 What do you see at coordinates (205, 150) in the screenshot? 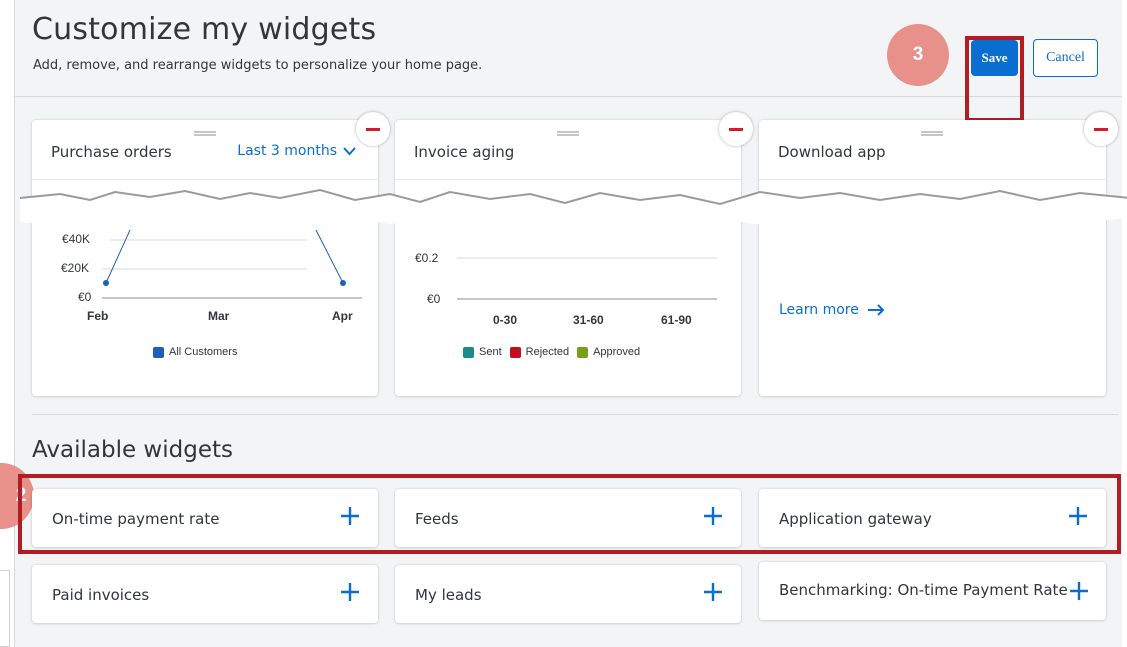
I see `widget-header: Purchase orders Last 3 months` at bounding box center [205, 150].